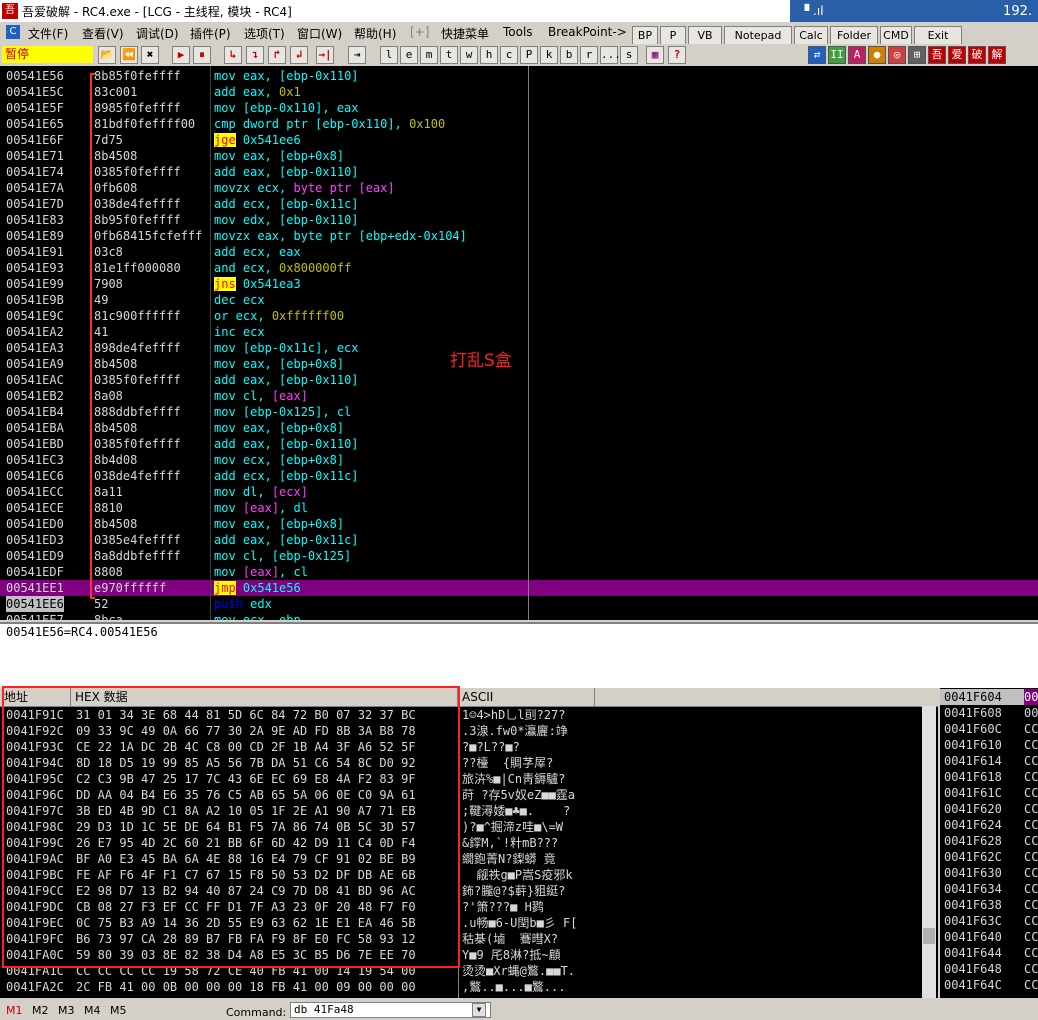 This screenshot has width=1038, height=1020. Describe the element at coordinates (519, 92) in the screenshot. I see `disasm-row: 00541E5C 83c001 add eax, 0x1` at that location.